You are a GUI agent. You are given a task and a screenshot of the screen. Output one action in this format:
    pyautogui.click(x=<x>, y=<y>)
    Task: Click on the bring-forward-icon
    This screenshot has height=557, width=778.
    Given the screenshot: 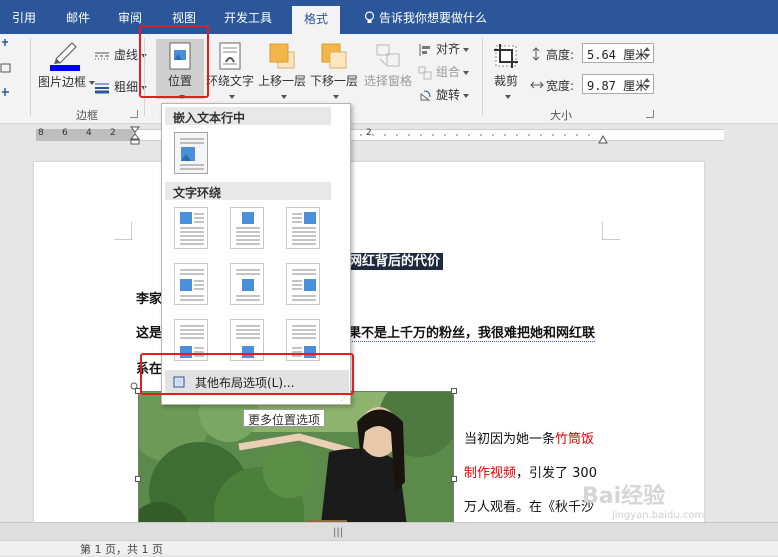 What is the action you would take?
    pyautogui.click(x=282, y=56)
    